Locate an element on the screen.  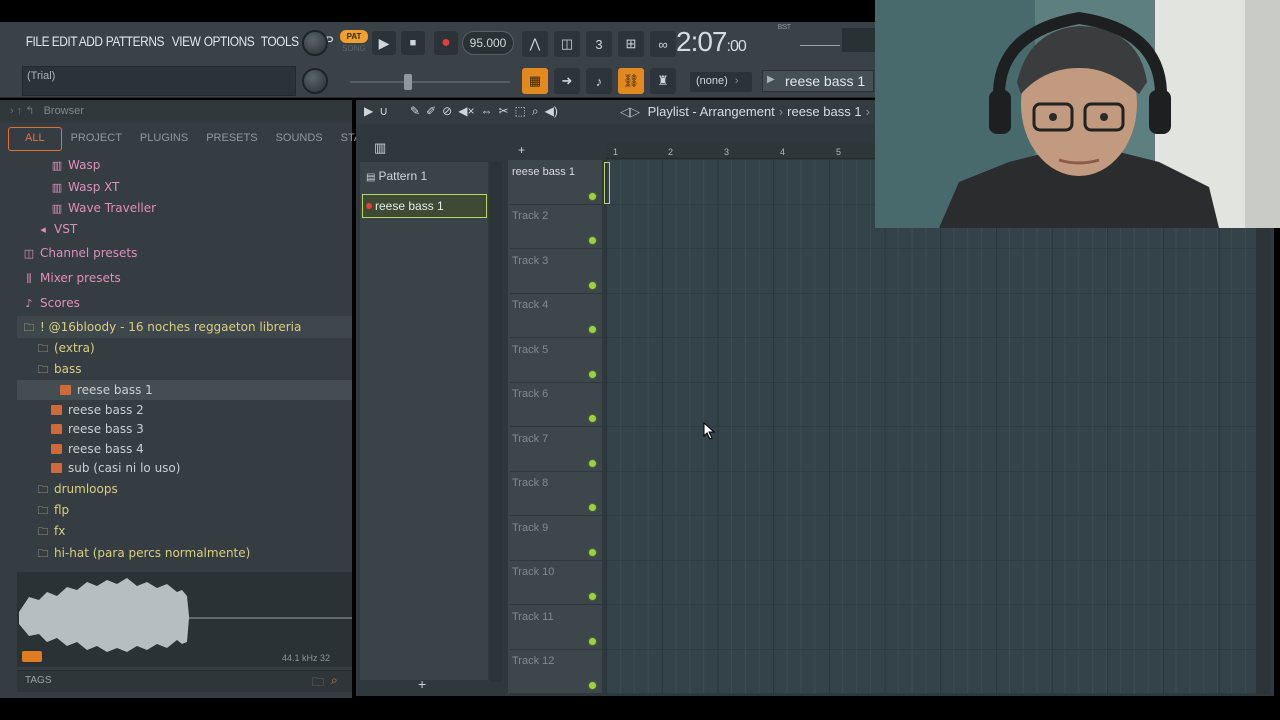
bell-icon: ♜ is located at coordinates (663, 81).